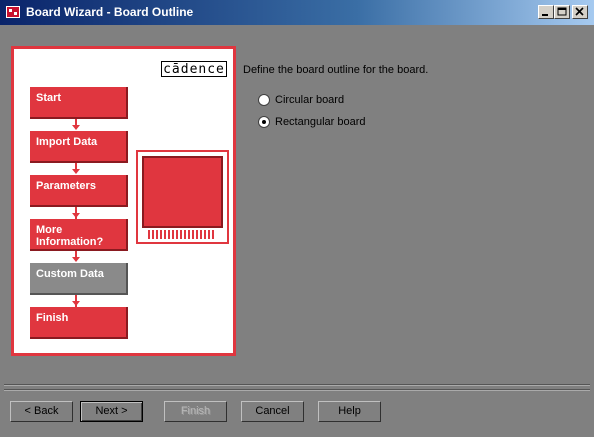 This screenshot has height=437, width=594. I want to click on option-label: Circular board, so click(309, 100).